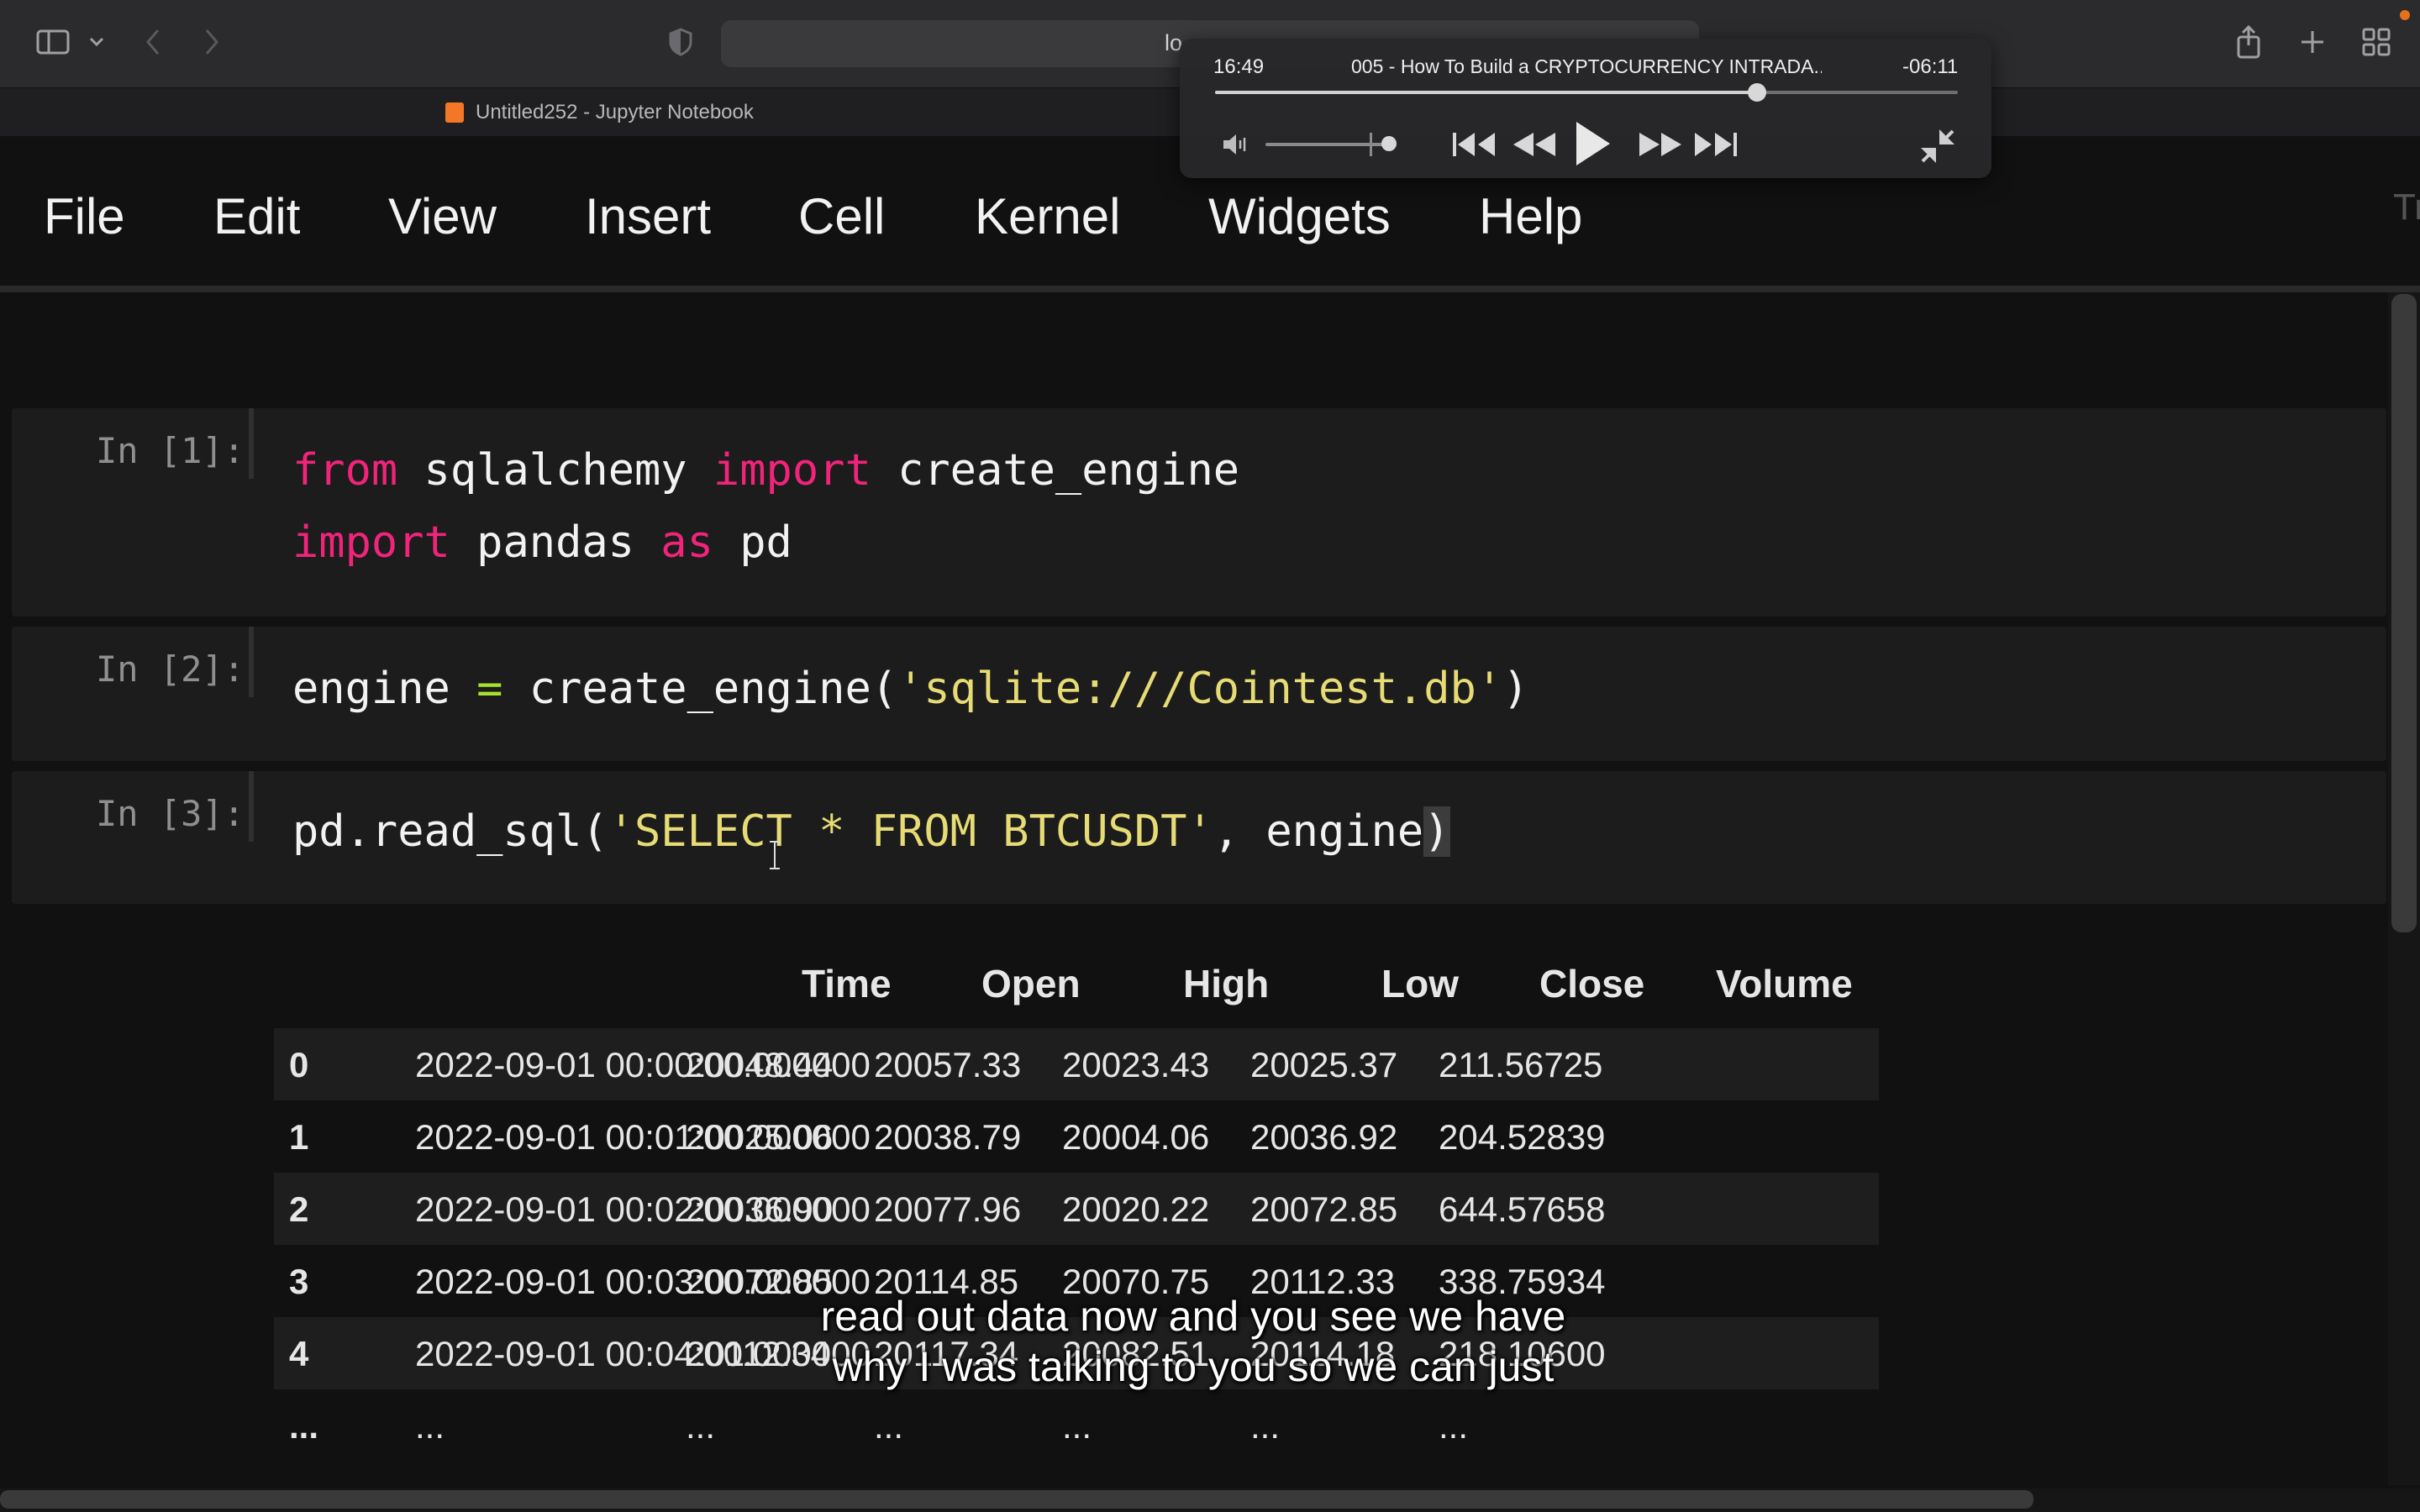 This screenshot has height=1512, width=2420. I want to click on trusted-indicator: Tr, so click(2406, 207).